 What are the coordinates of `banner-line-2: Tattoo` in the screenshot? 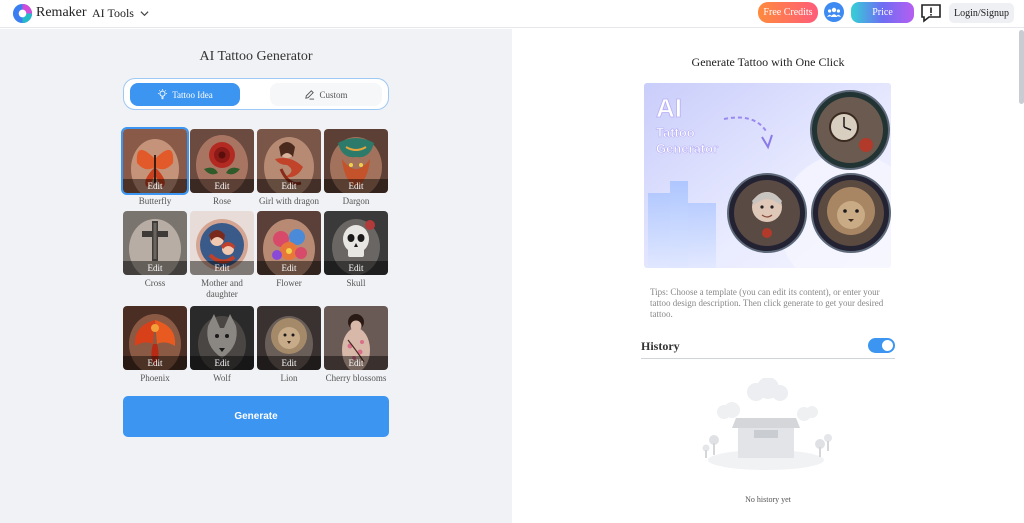 It's located at (675, 132).